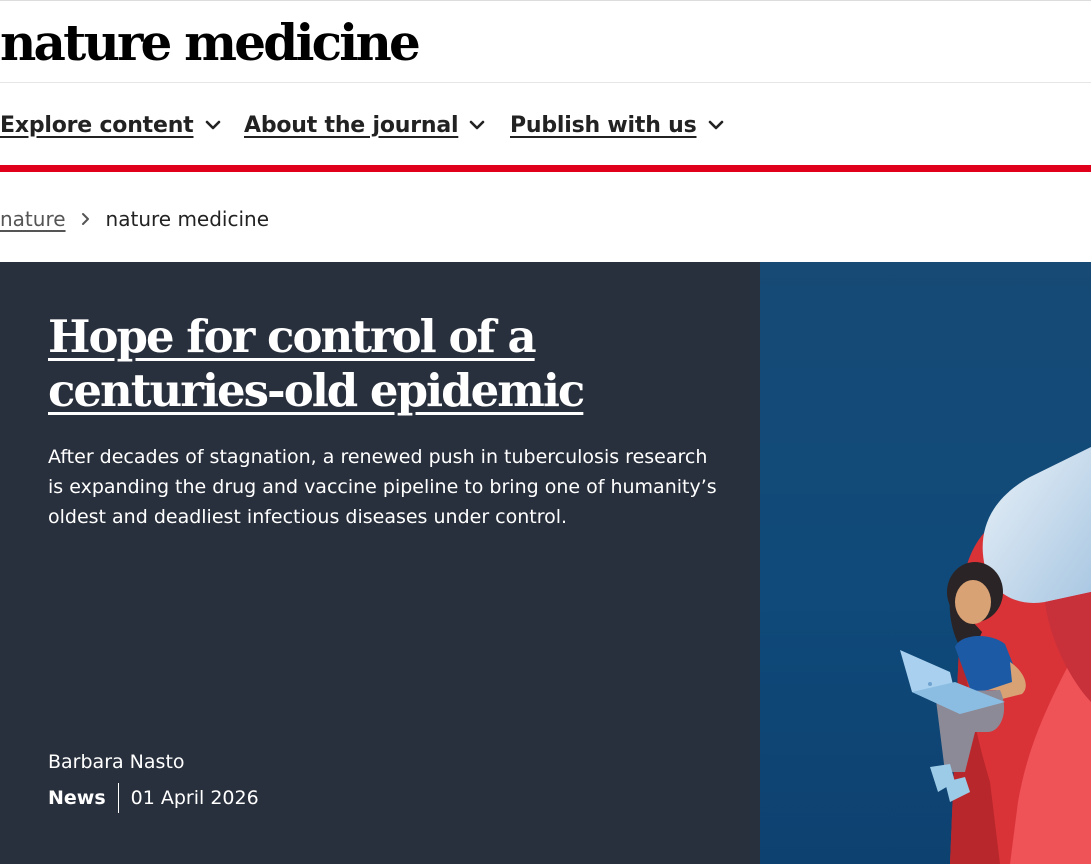 The image size is (1091, 864). I want to click on accent-bar, so click(545, 168).